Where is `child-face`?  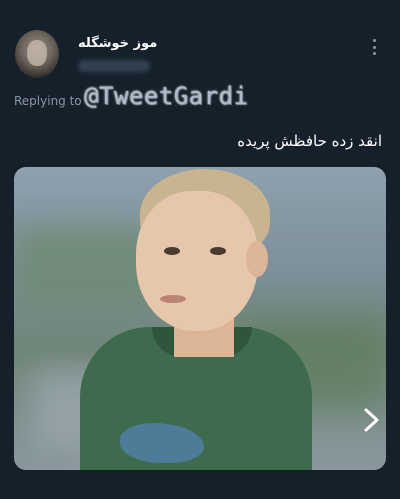 child-face is located at coordinates (197, 261).